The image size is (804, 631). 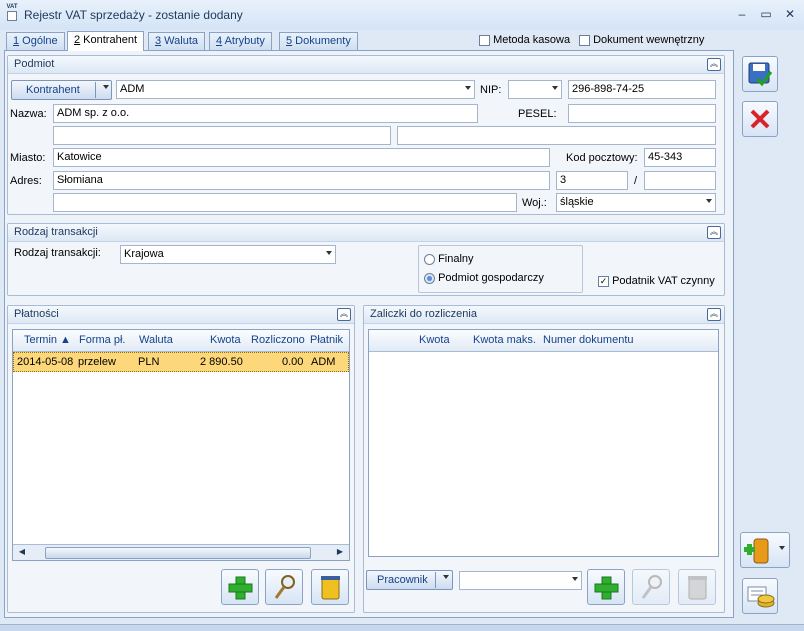 I want to click on nip-label: NIP:, so click(x=491, y=90).